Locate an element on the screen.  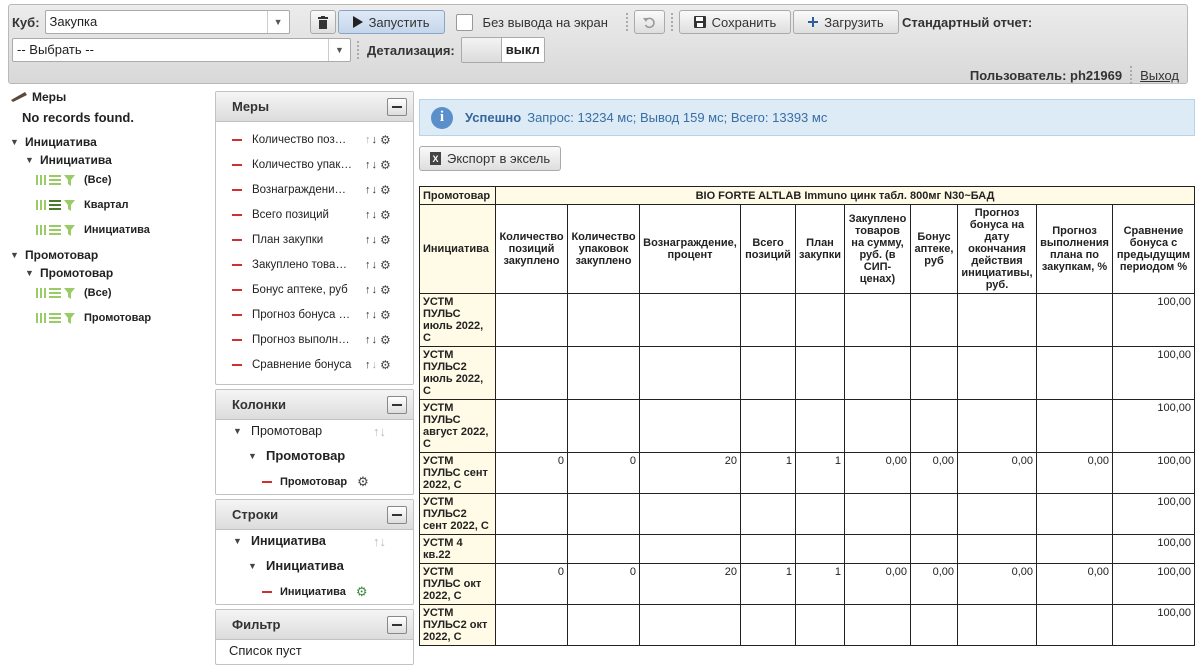
columns-hierarchy: ▼ Промотовар is located at coordinates (296, 455).